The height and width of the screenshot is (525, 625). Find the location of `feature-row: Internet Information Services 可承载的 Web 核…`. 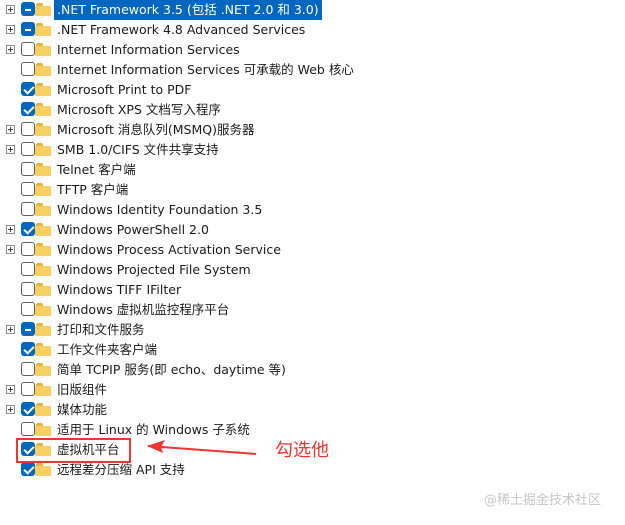

feature-row: Internet Information Services 可承载的 Web 核… is located at coordinates (312, 70).